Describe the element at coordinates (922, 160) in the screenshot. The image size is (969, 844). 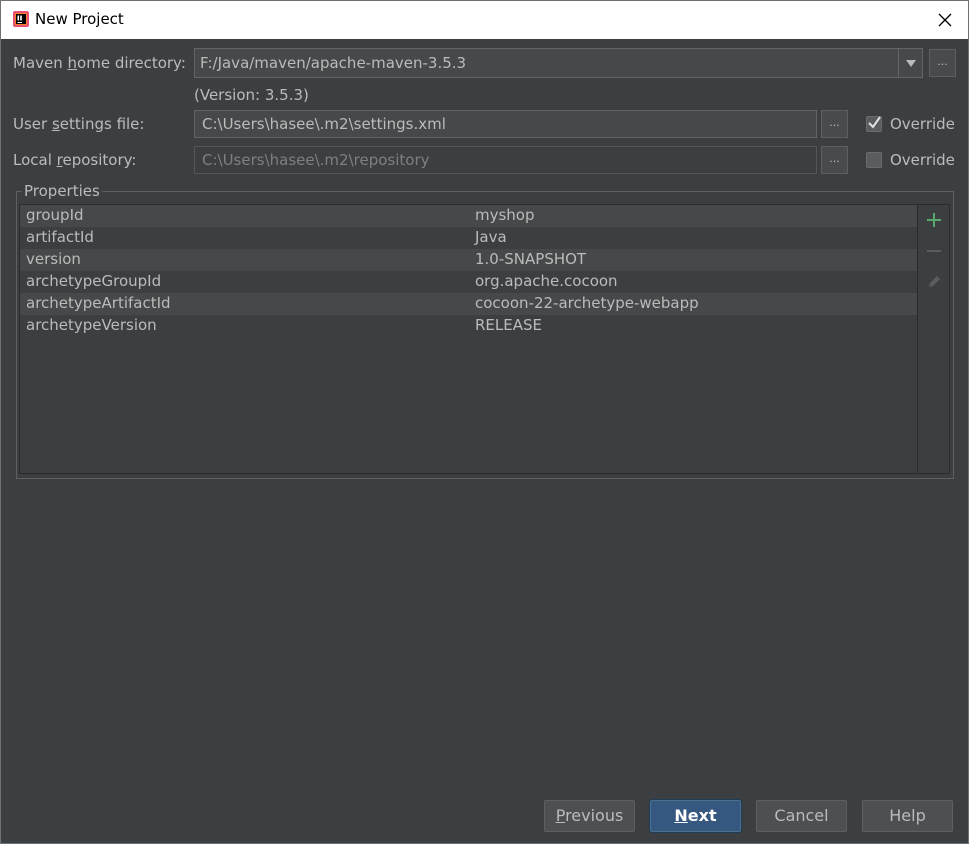
I see `repo-override-label: Override` at that location.